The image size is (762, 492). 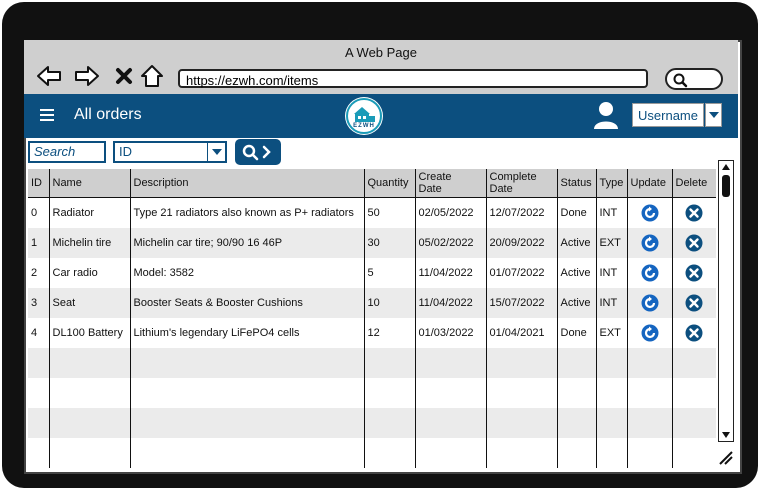 I want to click on cell-id: 3, so click(x=38, y=303).